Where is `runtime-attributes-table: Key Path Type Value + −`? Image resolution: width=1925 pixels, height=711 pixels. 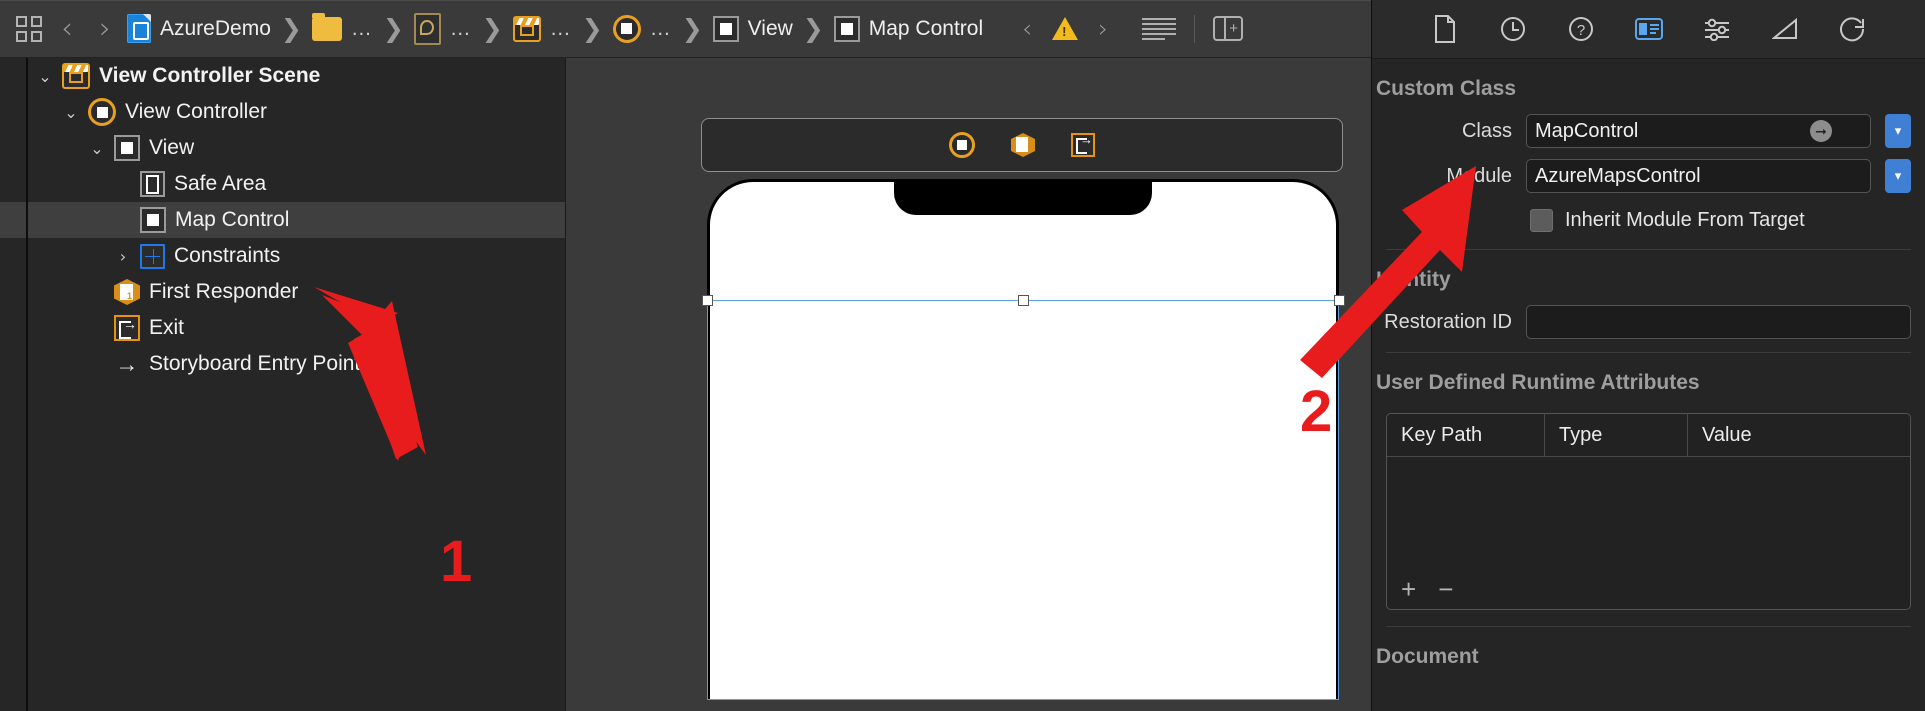
runtime-attributes-table: Key Path Type Value + − is located at coordinates (1648, 511).